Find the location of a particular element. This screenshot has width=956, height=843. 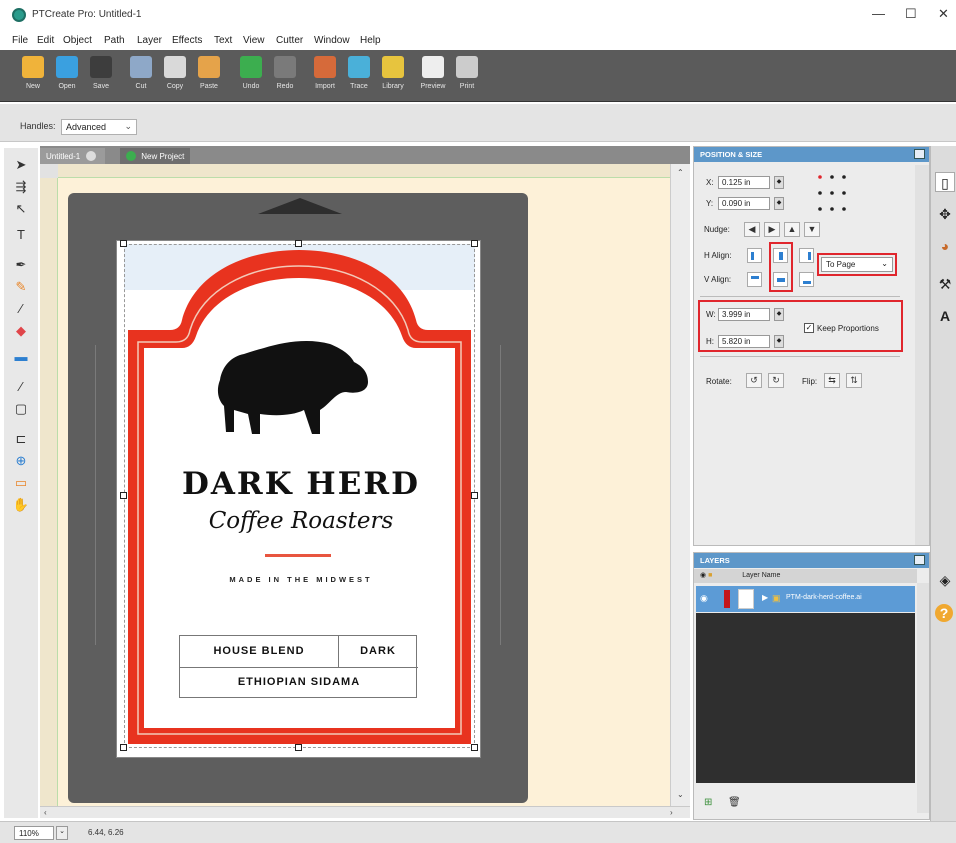

wrench-icon: ⚒ is located at coordinates (945, 284).